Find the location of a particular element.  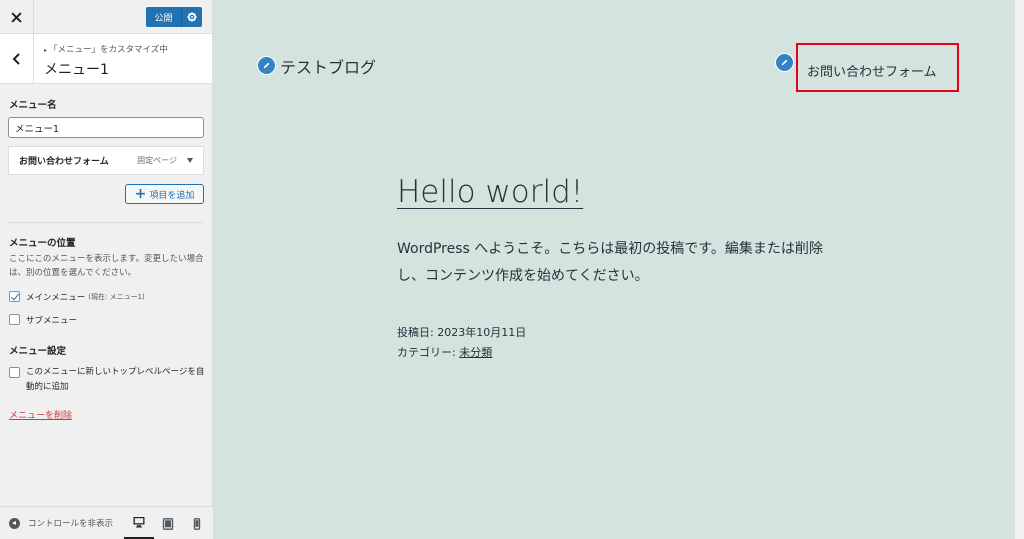

post-date-label: 投稿日: is located at coordinates (415, 332).